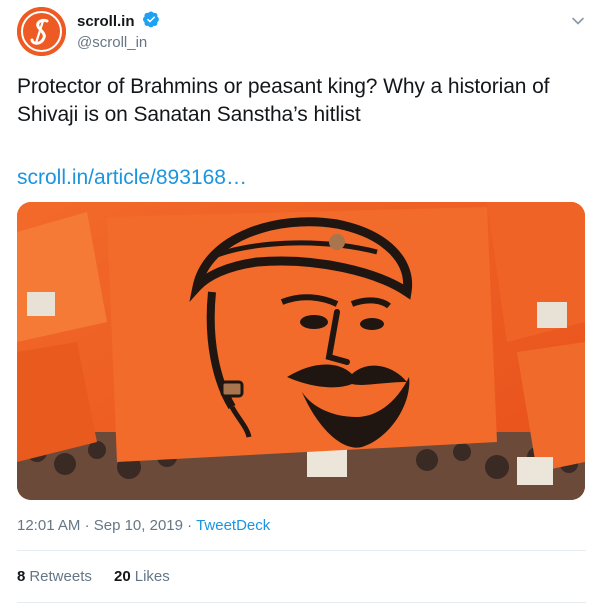  Describe the element at coordinates (578, 21) in the screenshot. I see `chevron-down-icon` at that location.